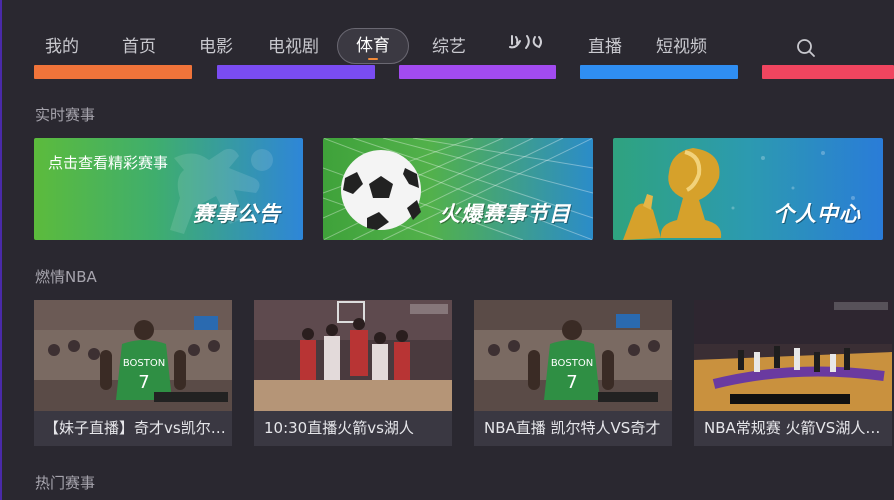  Describe the element at coordinates (793, 428) in the screenshot. I see `video-caption: NBA常规赛 火箭VS湖人第四节` at that location.